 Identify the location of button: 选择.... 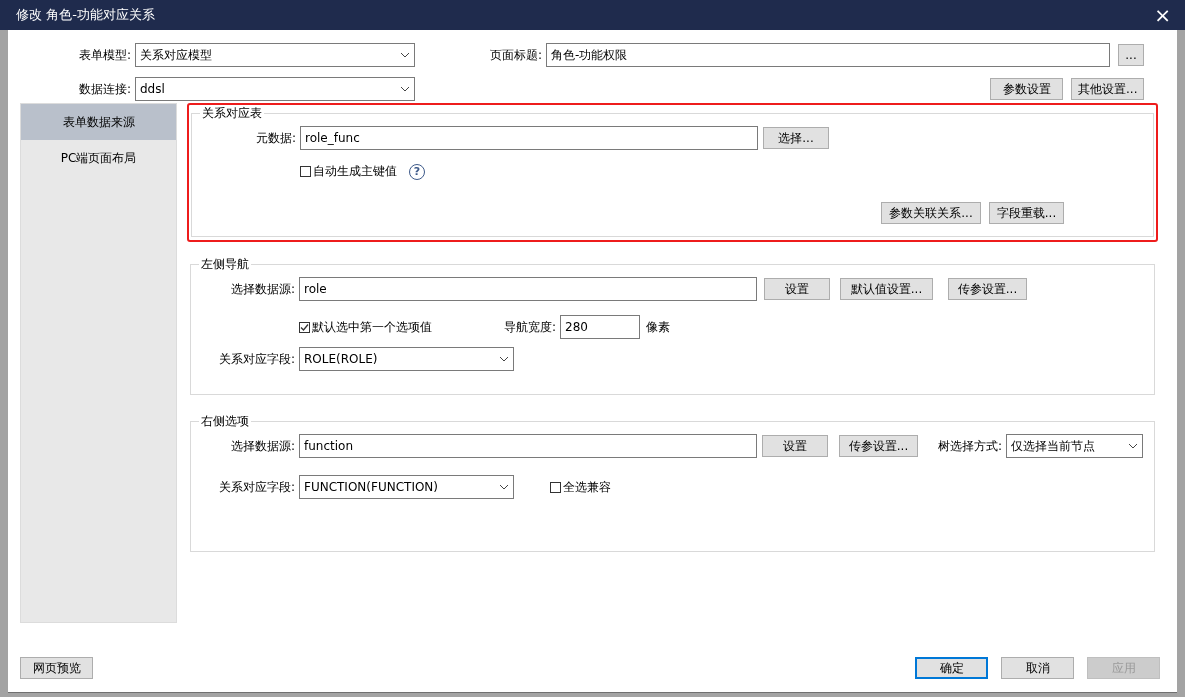
(796, 138).